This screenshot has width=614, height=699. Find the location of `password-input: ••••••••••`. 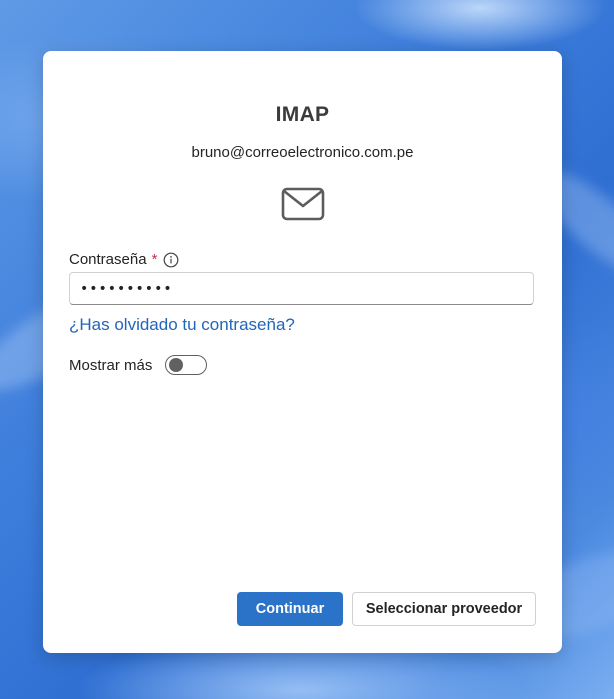

password-input: •••••••••• is located at coordinates (301, 288).